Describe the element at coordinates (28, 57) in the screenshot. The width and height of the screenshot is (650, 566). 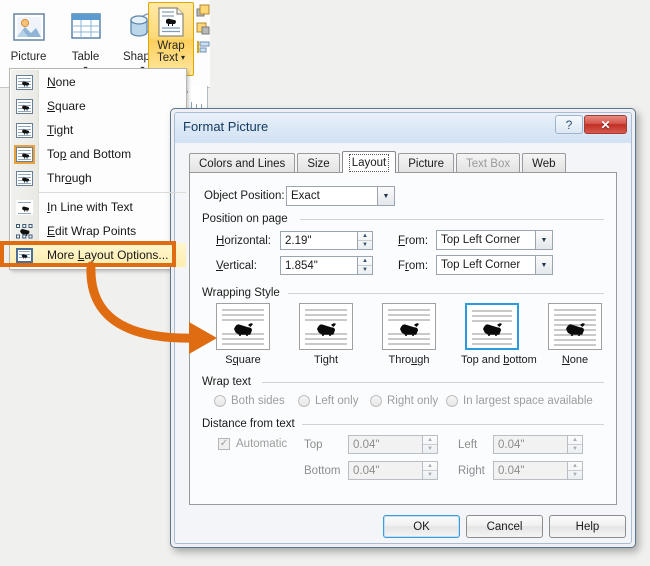
I see `ribbon-button-label: Picture` at that location.